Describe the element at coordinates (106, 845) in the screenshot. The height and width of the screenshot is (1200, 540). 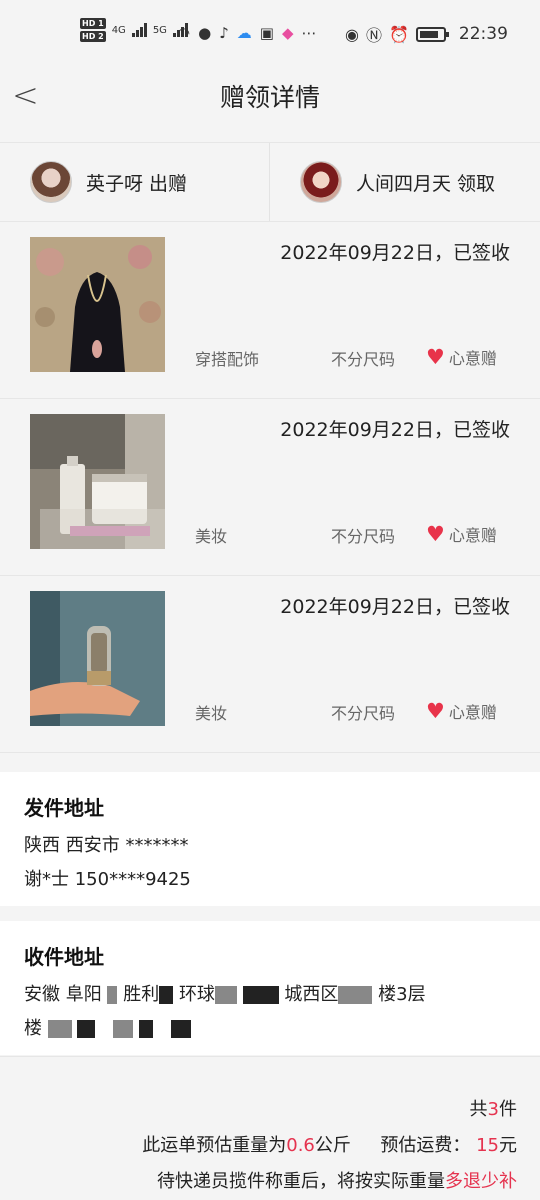
I see `sender-region: 陕西 西安市 *******` at that location.